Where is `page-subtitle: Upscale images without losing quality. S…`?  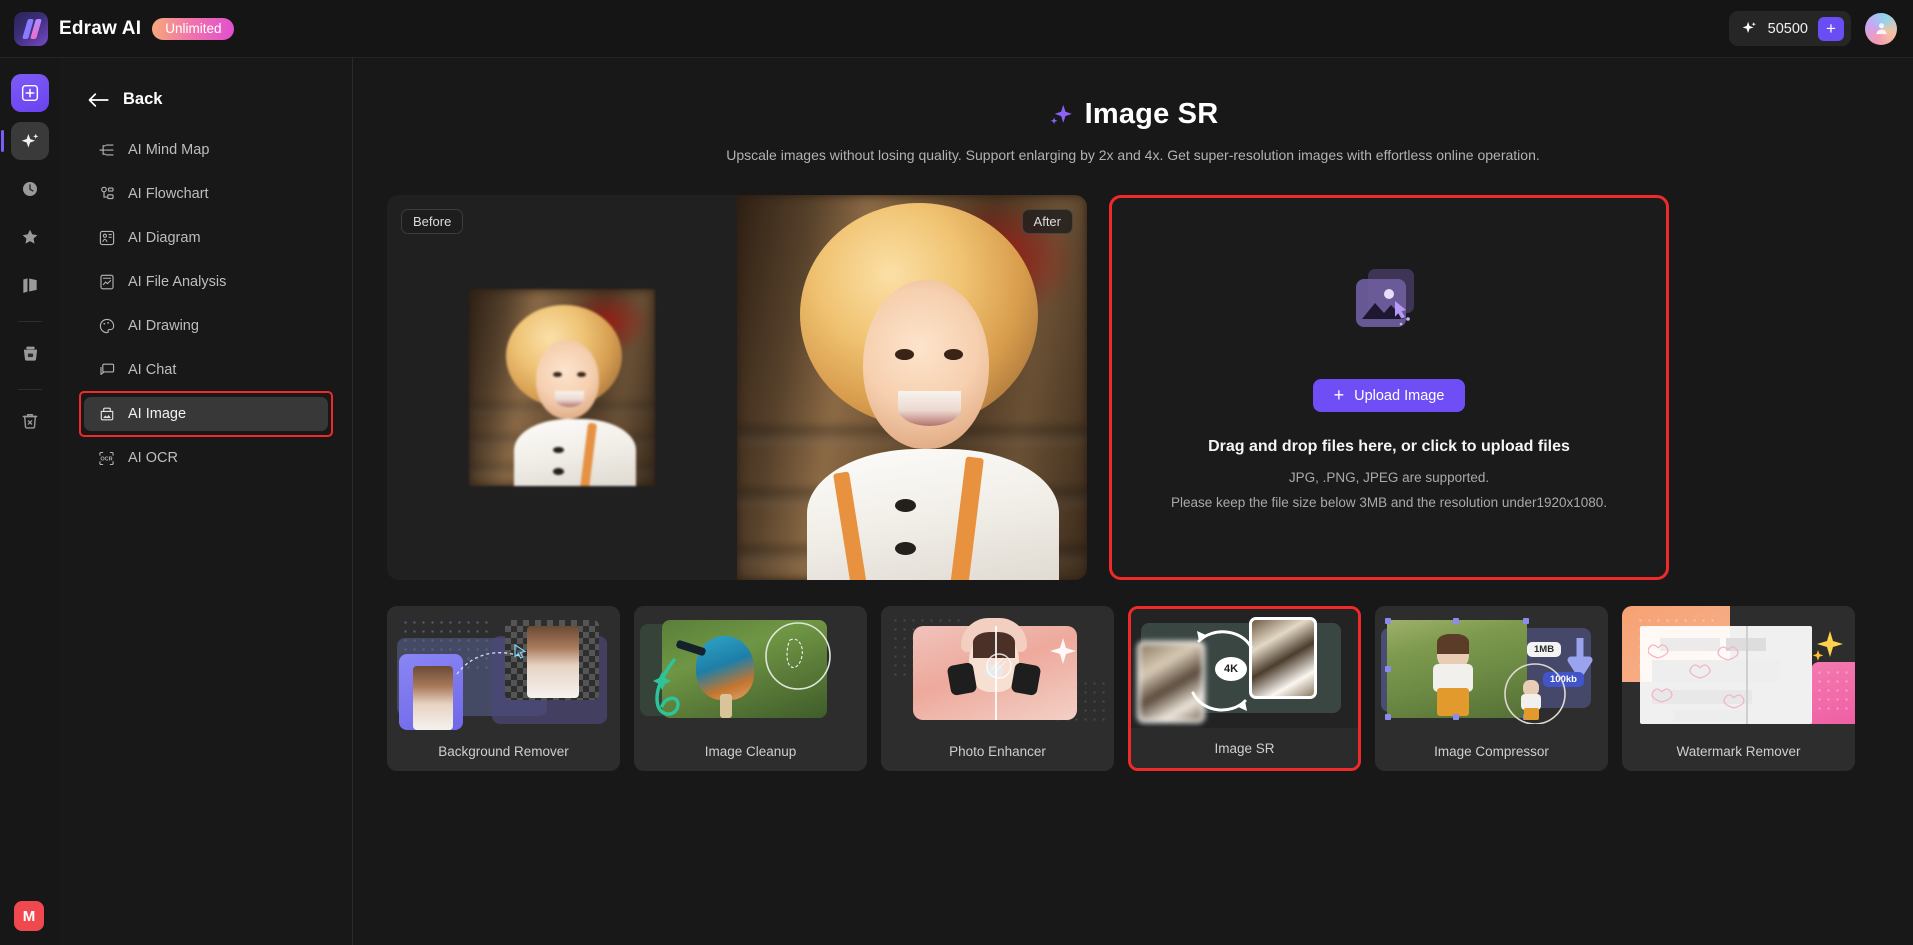
page-subtitle: Upscale images without losing quality. S… is located at coordinates (1133, 155).